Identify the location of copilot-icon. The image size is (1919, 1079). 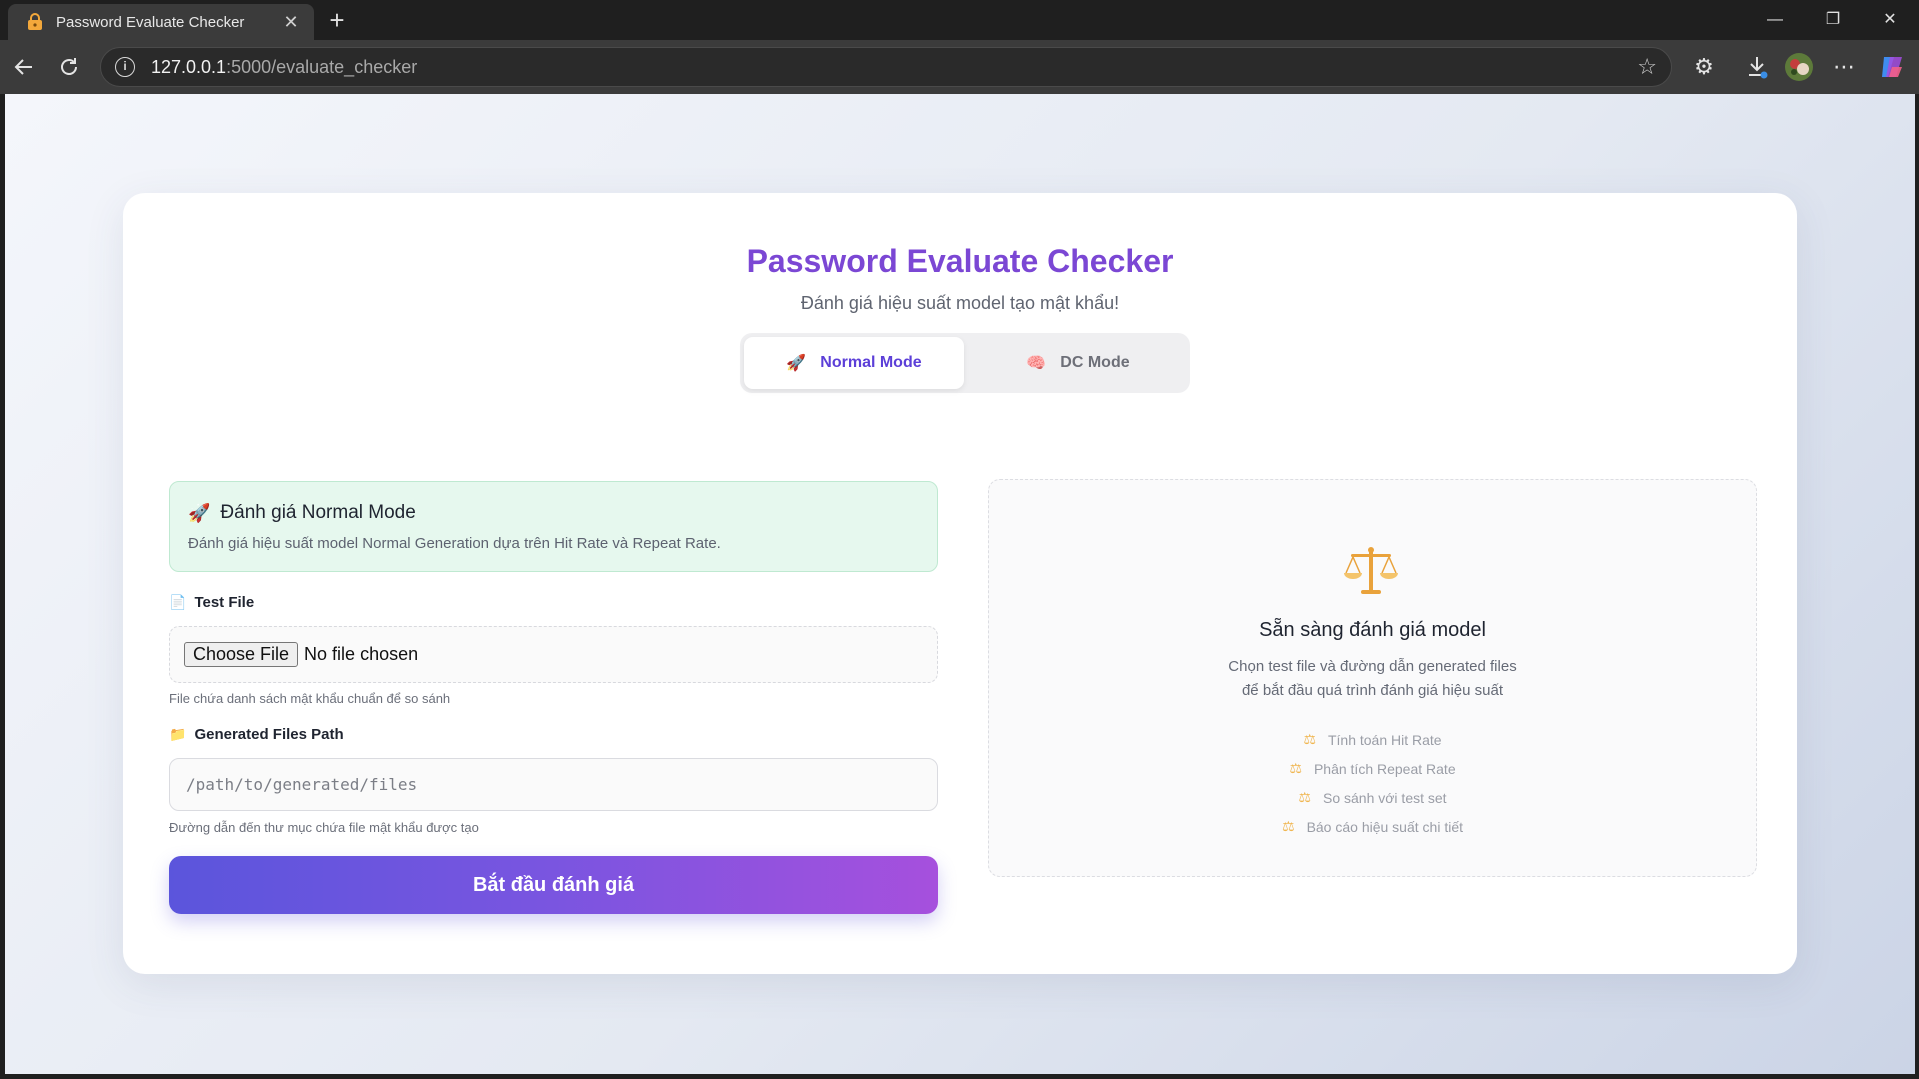
(1892, 67).